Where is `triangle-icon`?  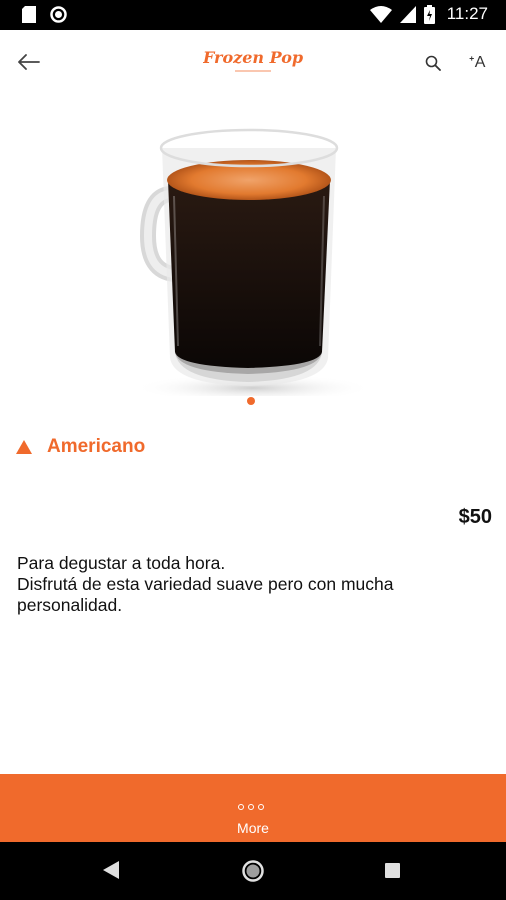 triangle-icon is located at coordinates (24, 447).